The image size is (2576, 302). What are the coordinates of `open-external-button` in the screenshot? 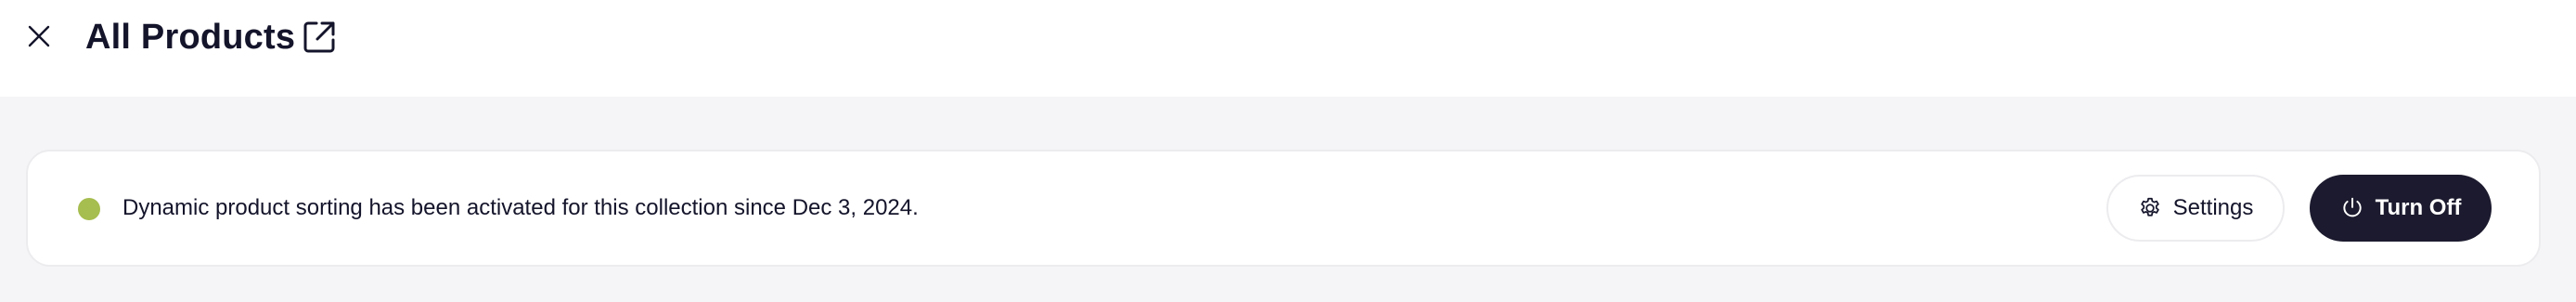 It's located at (319, 37).